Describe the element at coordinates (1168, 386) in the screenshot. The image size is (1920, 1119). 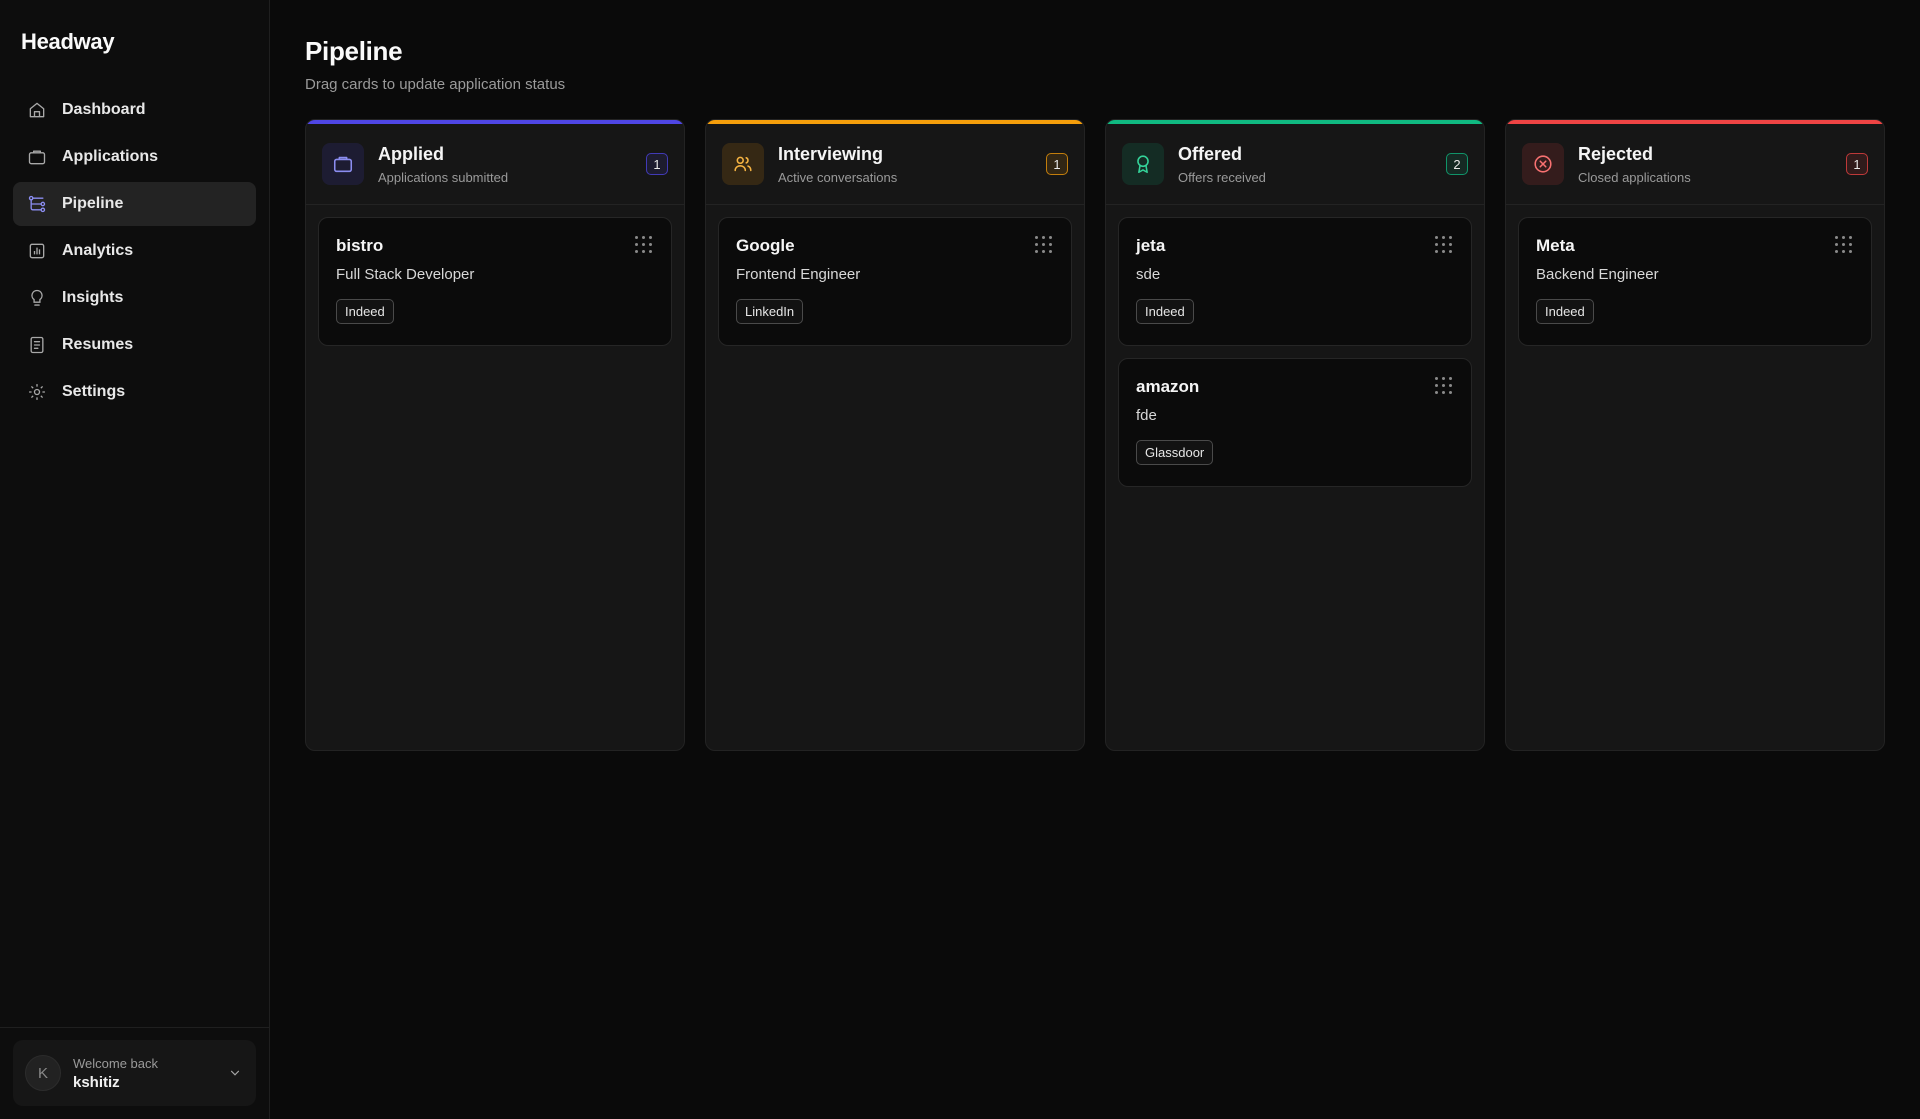
I see `card-company: amazon` at that location.